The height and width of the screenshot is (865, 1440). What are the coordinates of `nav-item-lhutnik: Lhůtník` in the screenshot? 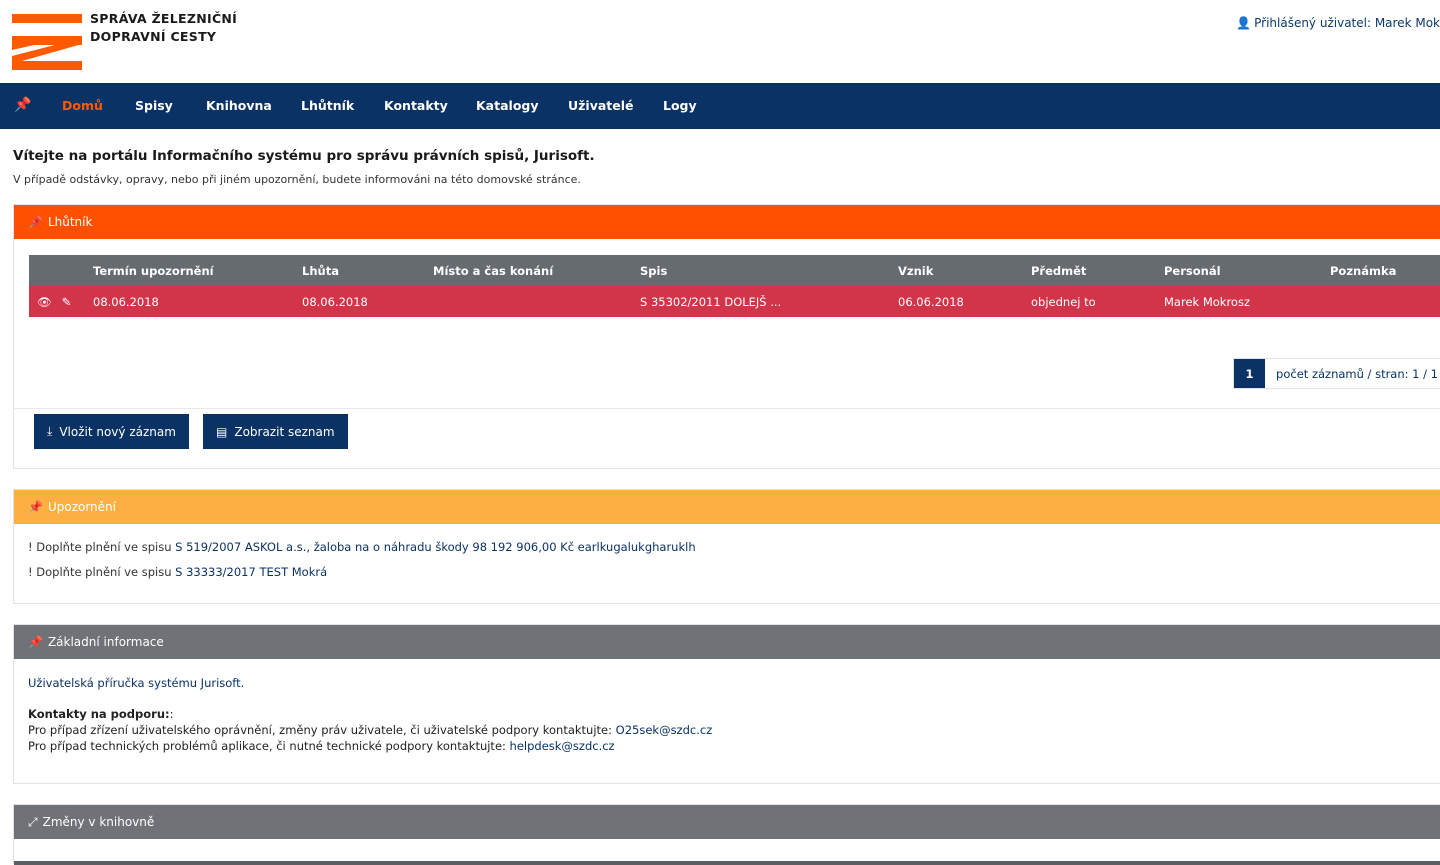 It's located at (327, 105).